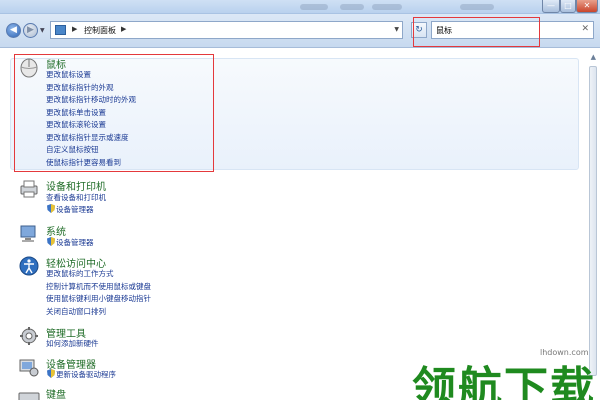 Image resolution: width=600 pixels, height=400 pixels. What do you see at coordinates (226, 30) in the screenshot?
I see `address-bar: ▶ 控制面板 ▶ ▼` at bounding box center [226, 30].